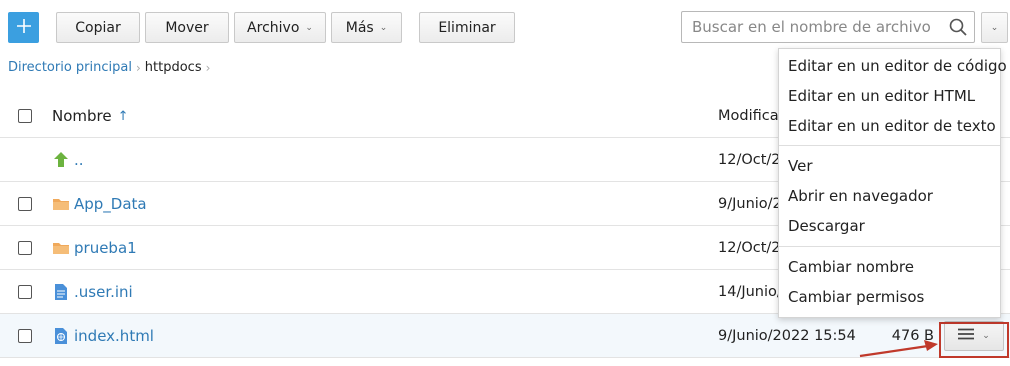  What do you see at coordinates (70, 67) in the screenshot?
I see `breadcrumb-root-link: Directorio principal` at bounding box center [70, 67].